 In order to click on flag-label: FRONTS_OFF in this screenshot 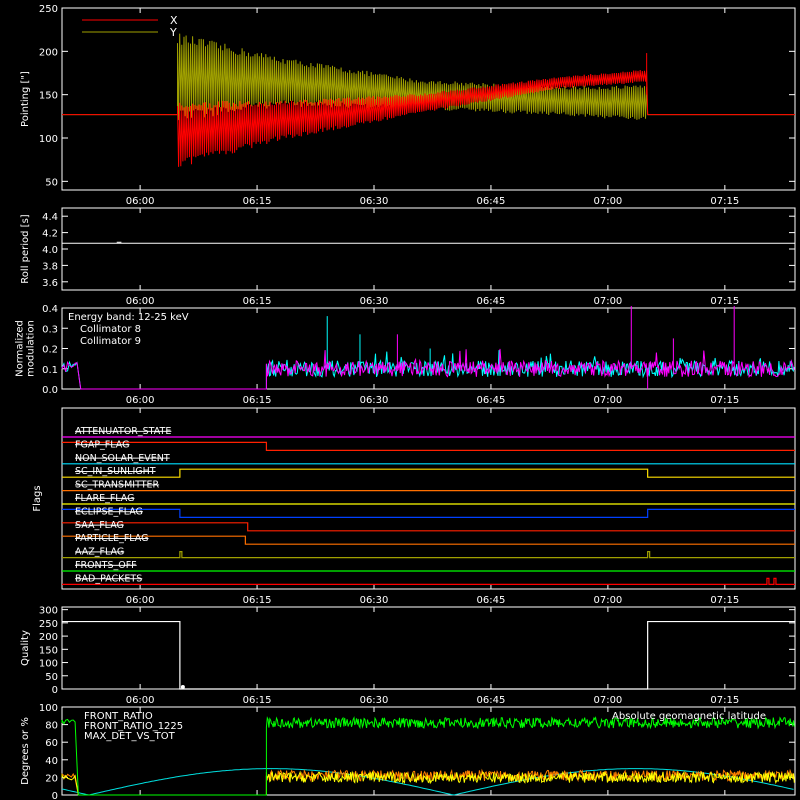, I will do `click(106, 565)`.